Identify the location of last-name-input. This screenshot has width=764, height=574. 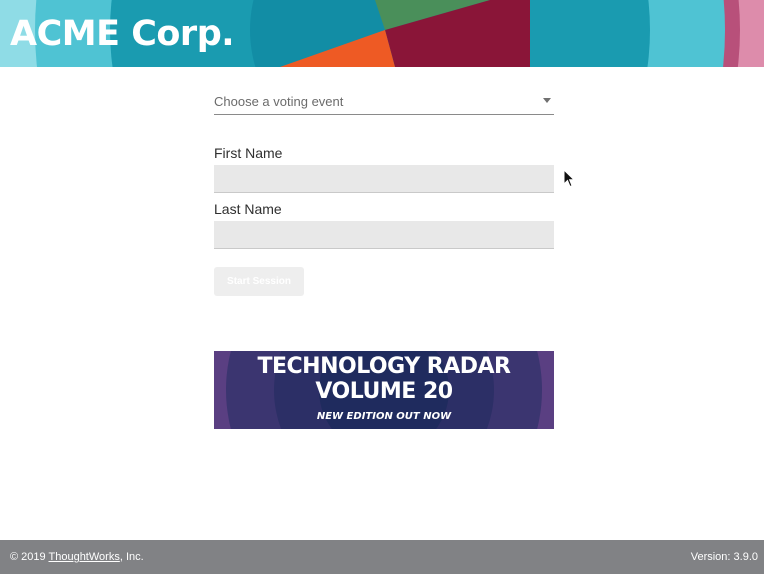
(384, 235).